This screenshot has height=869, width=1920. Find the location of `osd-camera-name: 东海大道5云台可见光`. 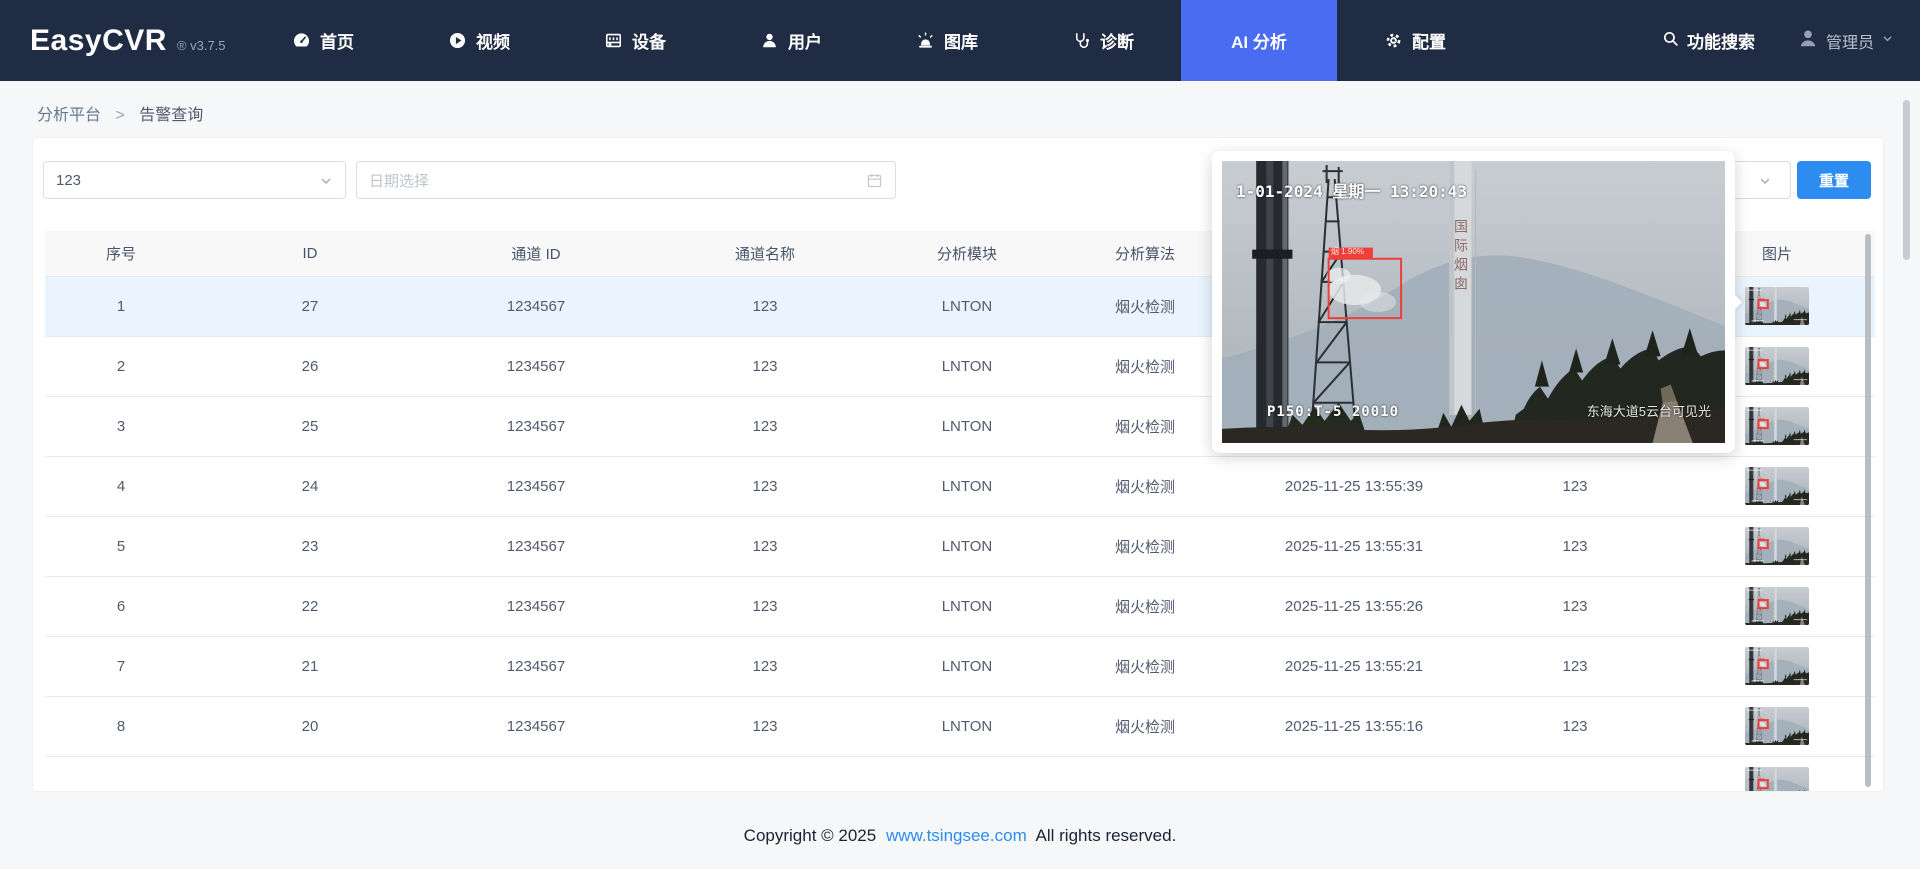

osd-camera-name: 东海大道5云台可见光 is located at coordinates (1648, 411).